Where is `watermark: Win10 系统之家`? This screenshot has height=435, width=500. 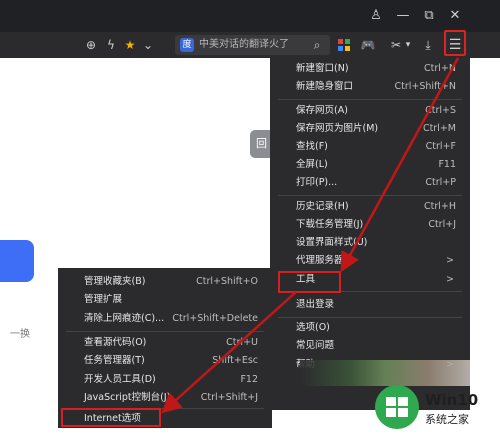 watermark: Win10 系统之家 is located at coordinates (437, 409).